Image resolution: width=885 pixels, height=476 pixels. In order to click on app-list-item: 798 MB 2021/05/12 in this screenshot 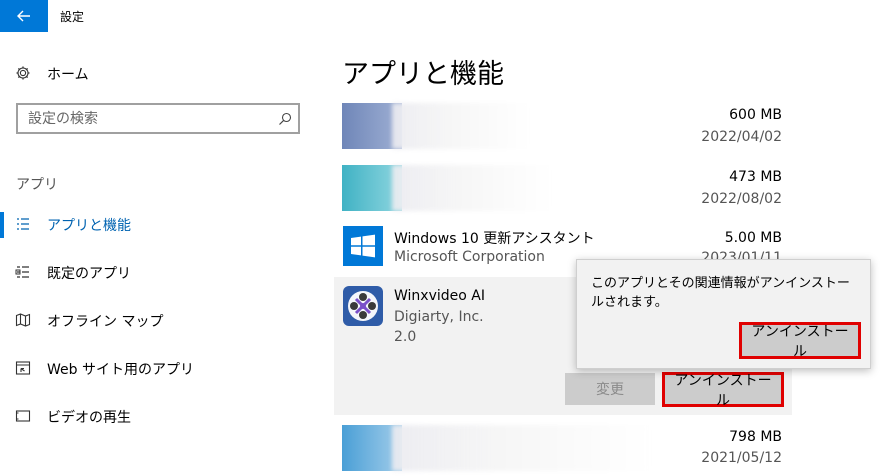, I will do `click(563, 448)`.